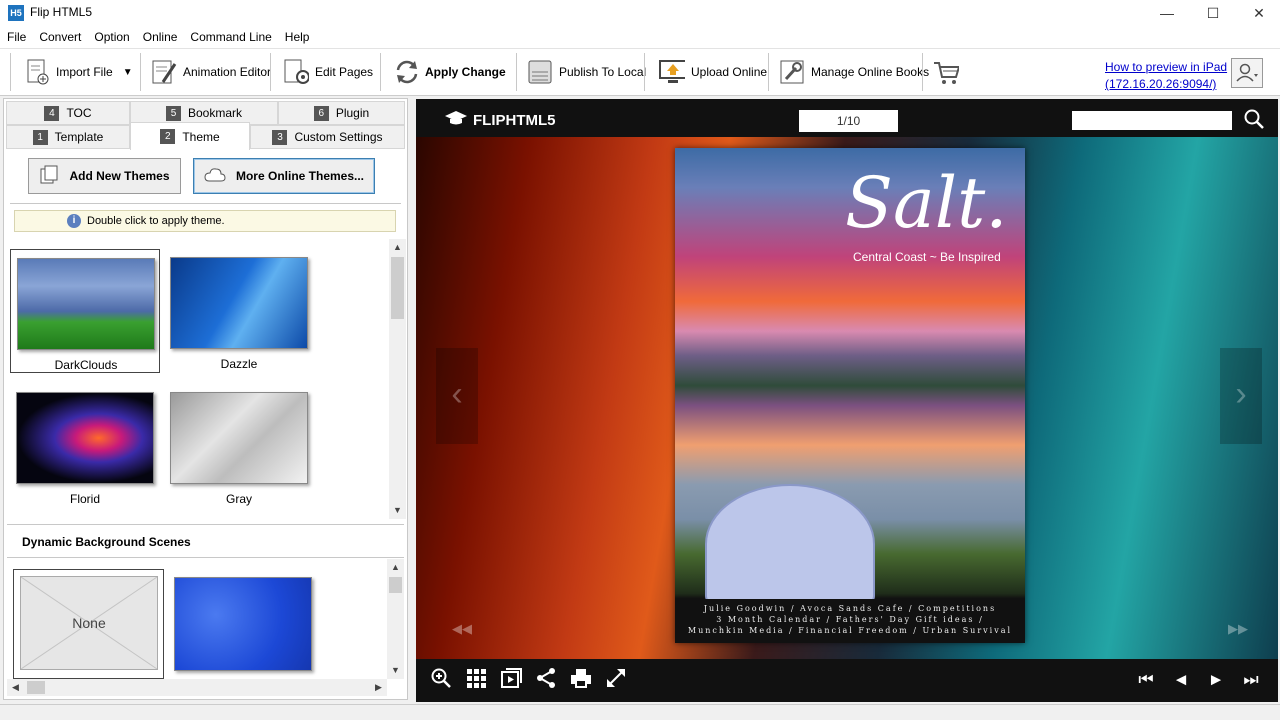 Image resolution: width=1280 pixels, height=720 pixels. I want to click on thumbnails-grid-icon, so click(476, 680).